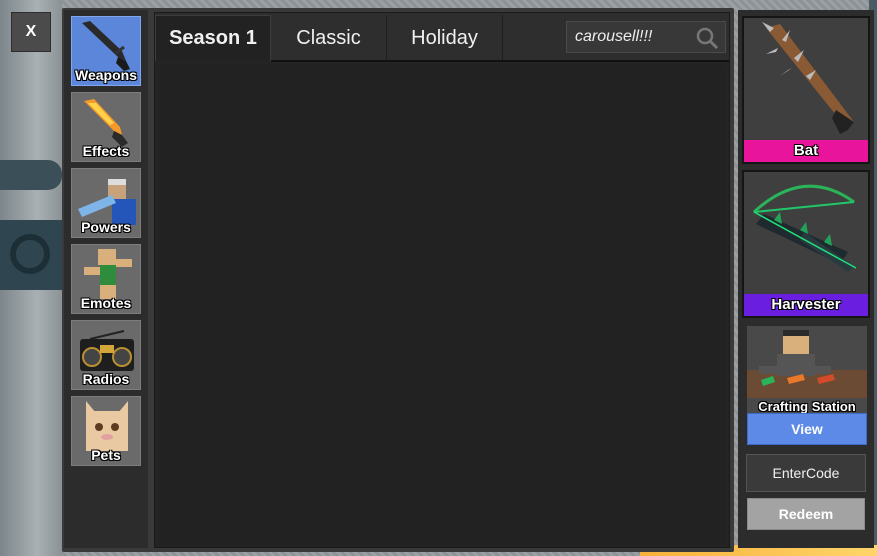 The image size is (877, 556). What do you see at coordinates (329, 38) in the screenshot?
I see `tab-classic: Classic` at bounding box center [329, 38].